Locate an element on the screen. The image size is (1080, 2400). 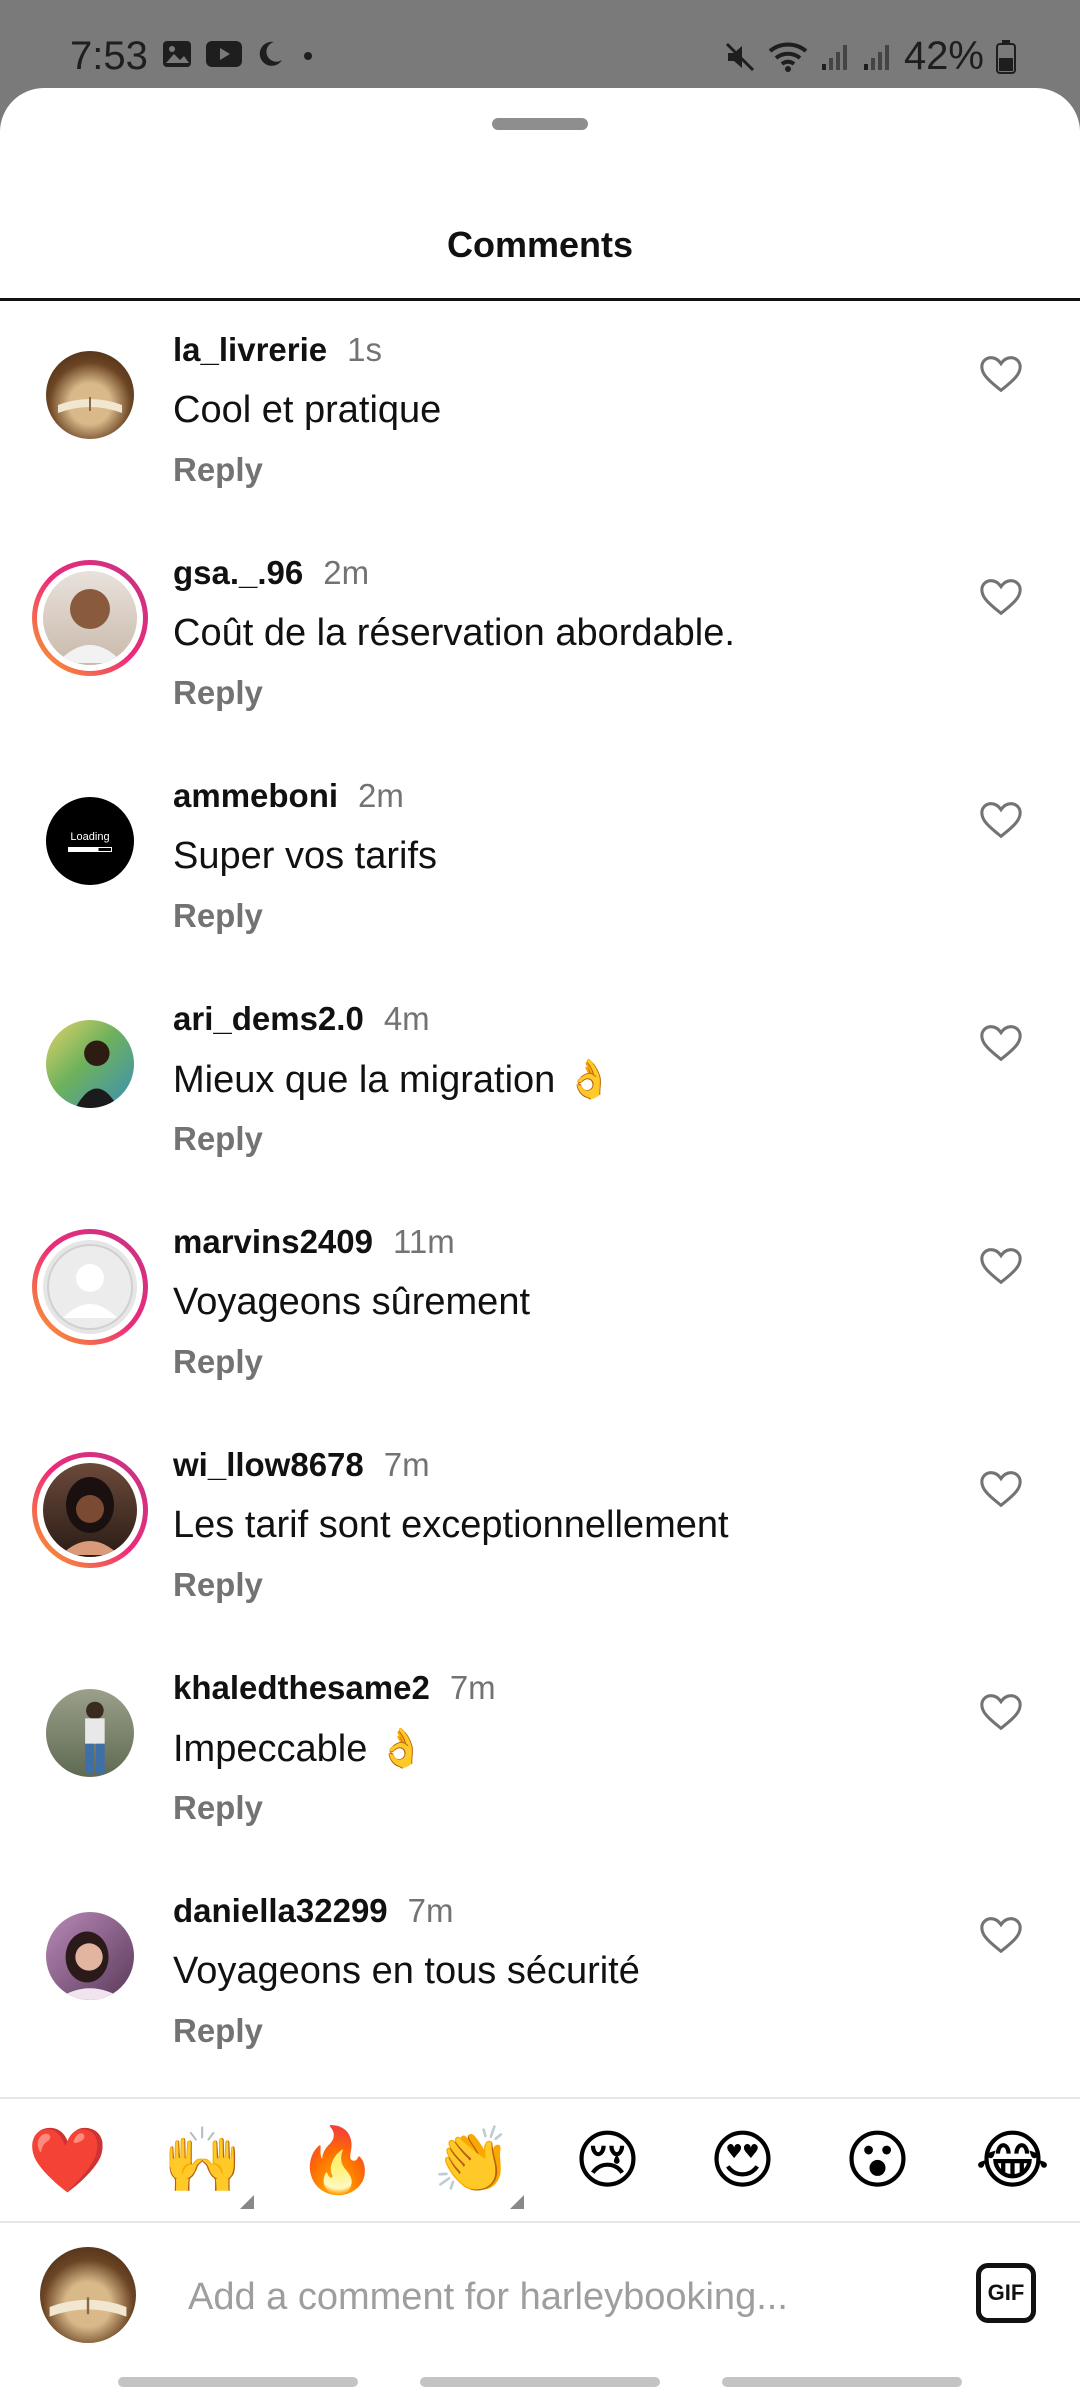
page-title: Comments is located at coordinates (540, 244).